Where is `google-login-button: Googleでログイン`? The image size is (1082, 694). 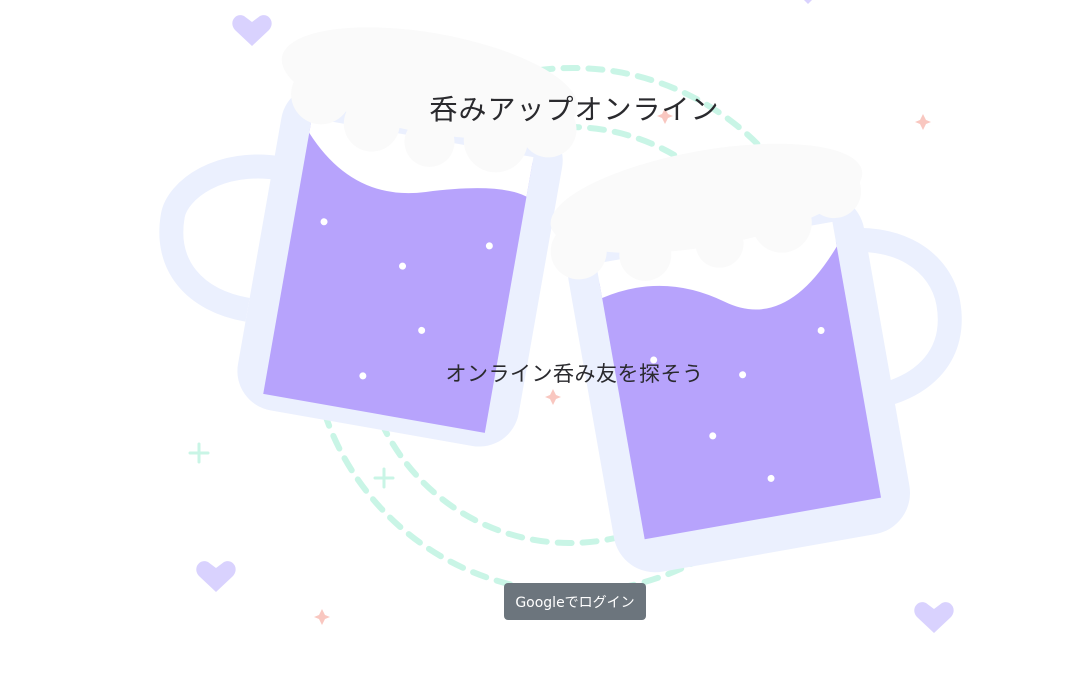
google-login-button: Googleでログイン is located at coordinates (575, 601).